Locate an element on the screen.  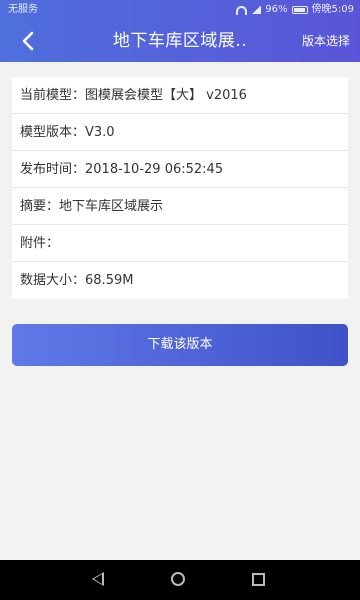
page-title: 地下车库区域展.. is located at coordinates (180, 41).